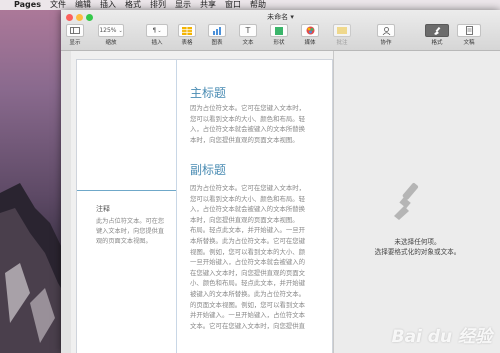 This screenshot has height=353, width=500. Describe the element at coordinates (35, 268) in the screenshot. I see `desktop-mountain-image` at that location.